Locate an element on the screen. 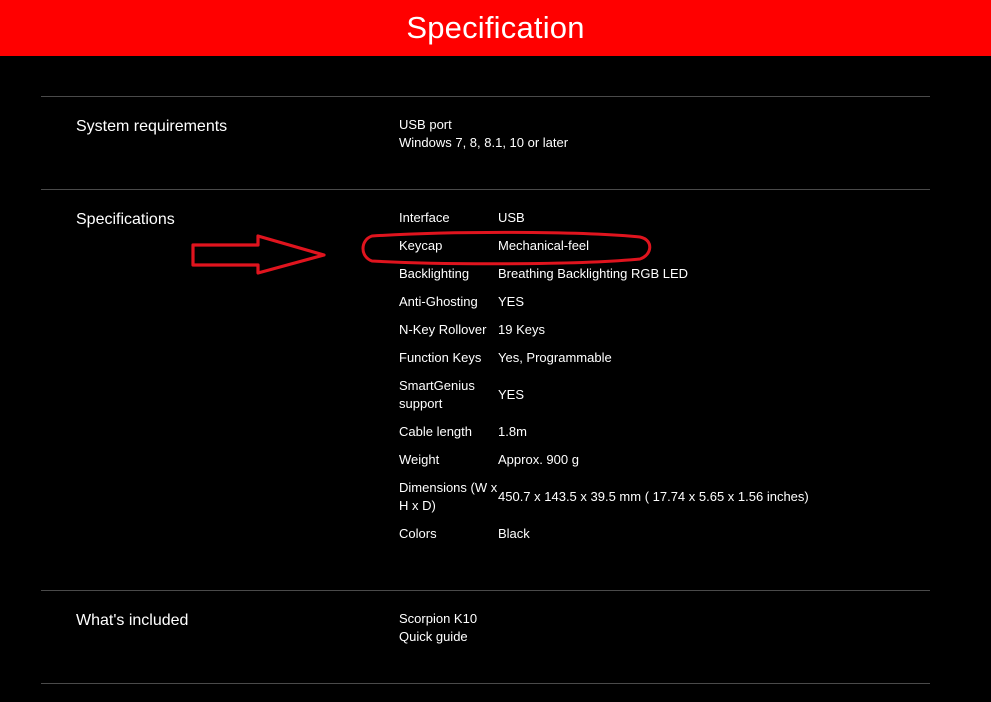 The width and height of the screenshot is (991, 702). spec-value: Mechanical-feel is located at coordinates (544, 245).